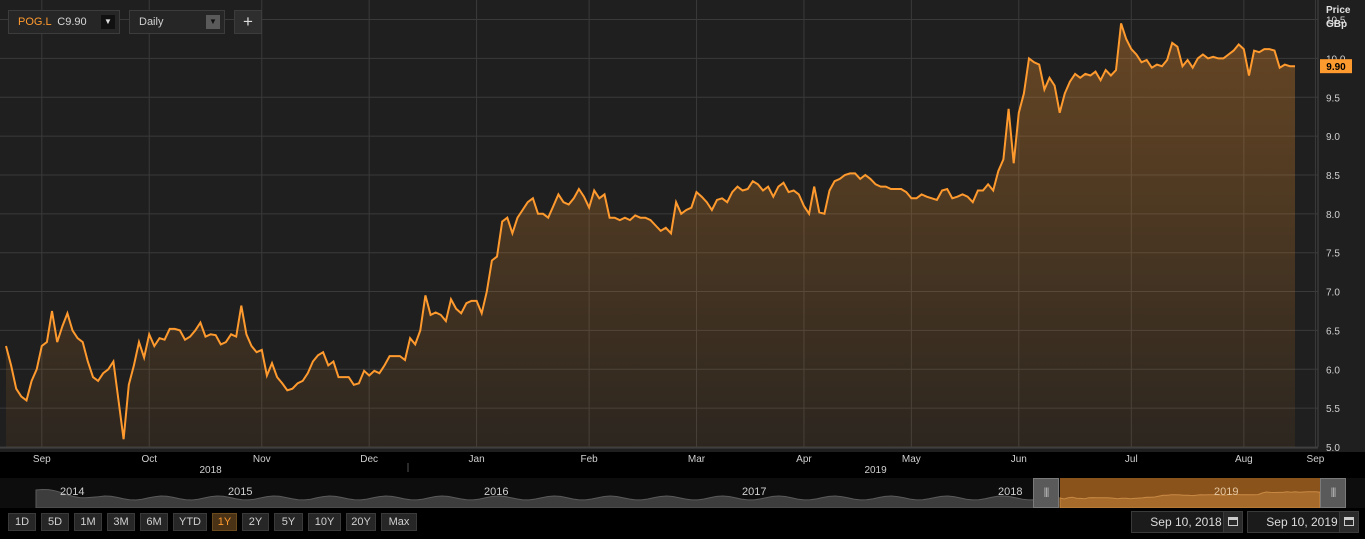 This screenshot has height=539, width=1365. Describe the element at coordinates (55, 522) in the screenshot. I see `range-button-5d: 5D` at that location.